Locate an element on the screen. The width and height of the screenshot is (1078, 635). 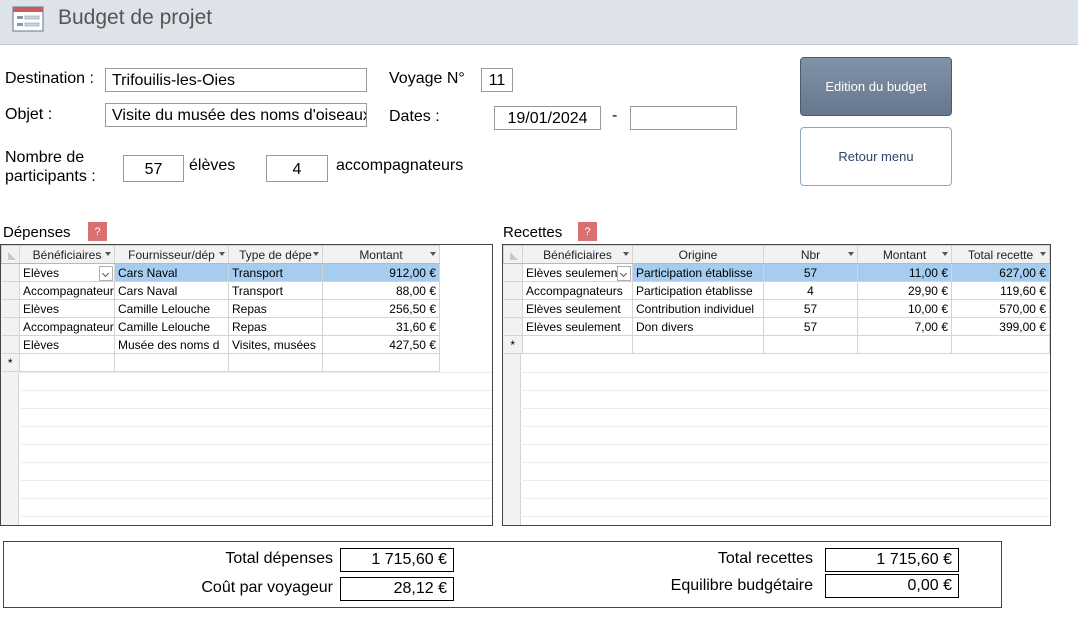
cell-total-recette: 119,60 € is located at coordinates (1000, 290).